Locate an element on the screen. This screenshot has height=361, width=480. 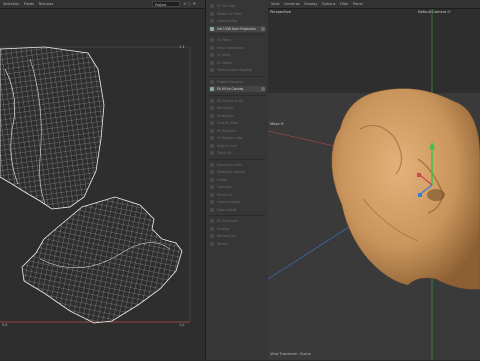
command-label: Straighten is located at coordinates (225, 115).